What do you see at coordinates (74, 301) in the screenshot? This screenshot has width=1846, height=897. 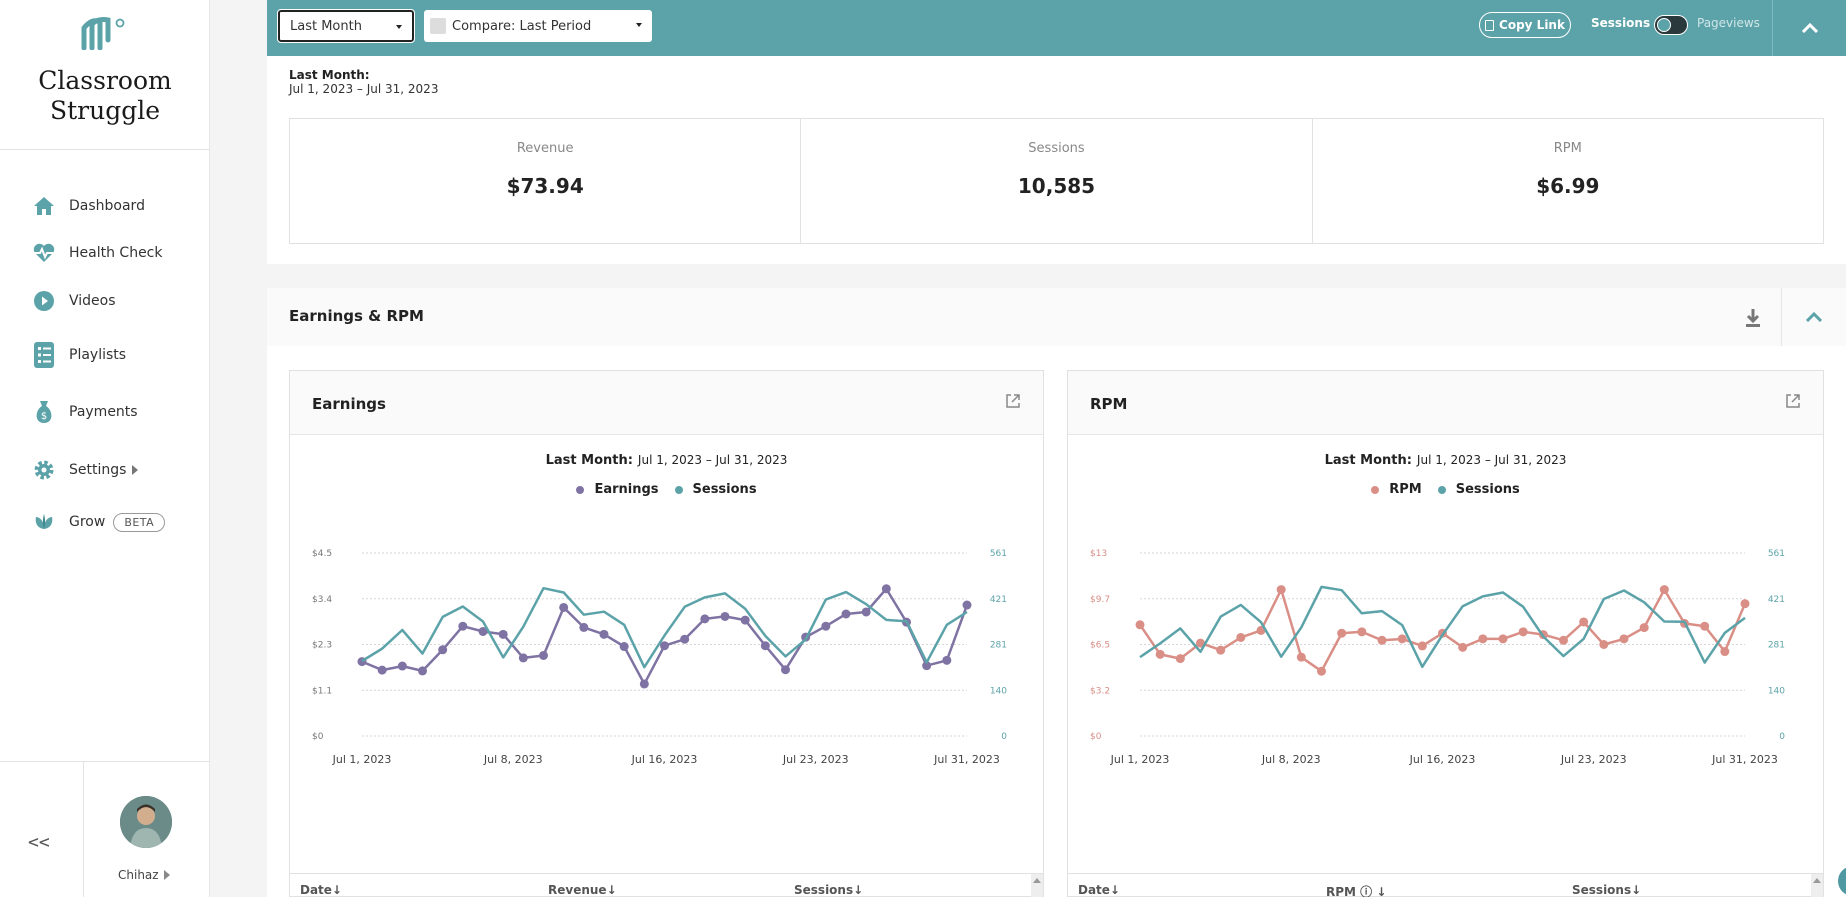 I see `sidebar-item-videos: Videos` at bounding box center [74, 301].